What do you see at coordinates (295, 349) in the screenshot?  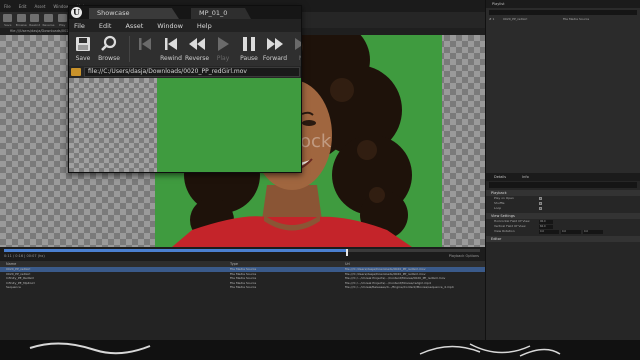 I see `decorative-brush-strokes` at bounding box center [295, 349].